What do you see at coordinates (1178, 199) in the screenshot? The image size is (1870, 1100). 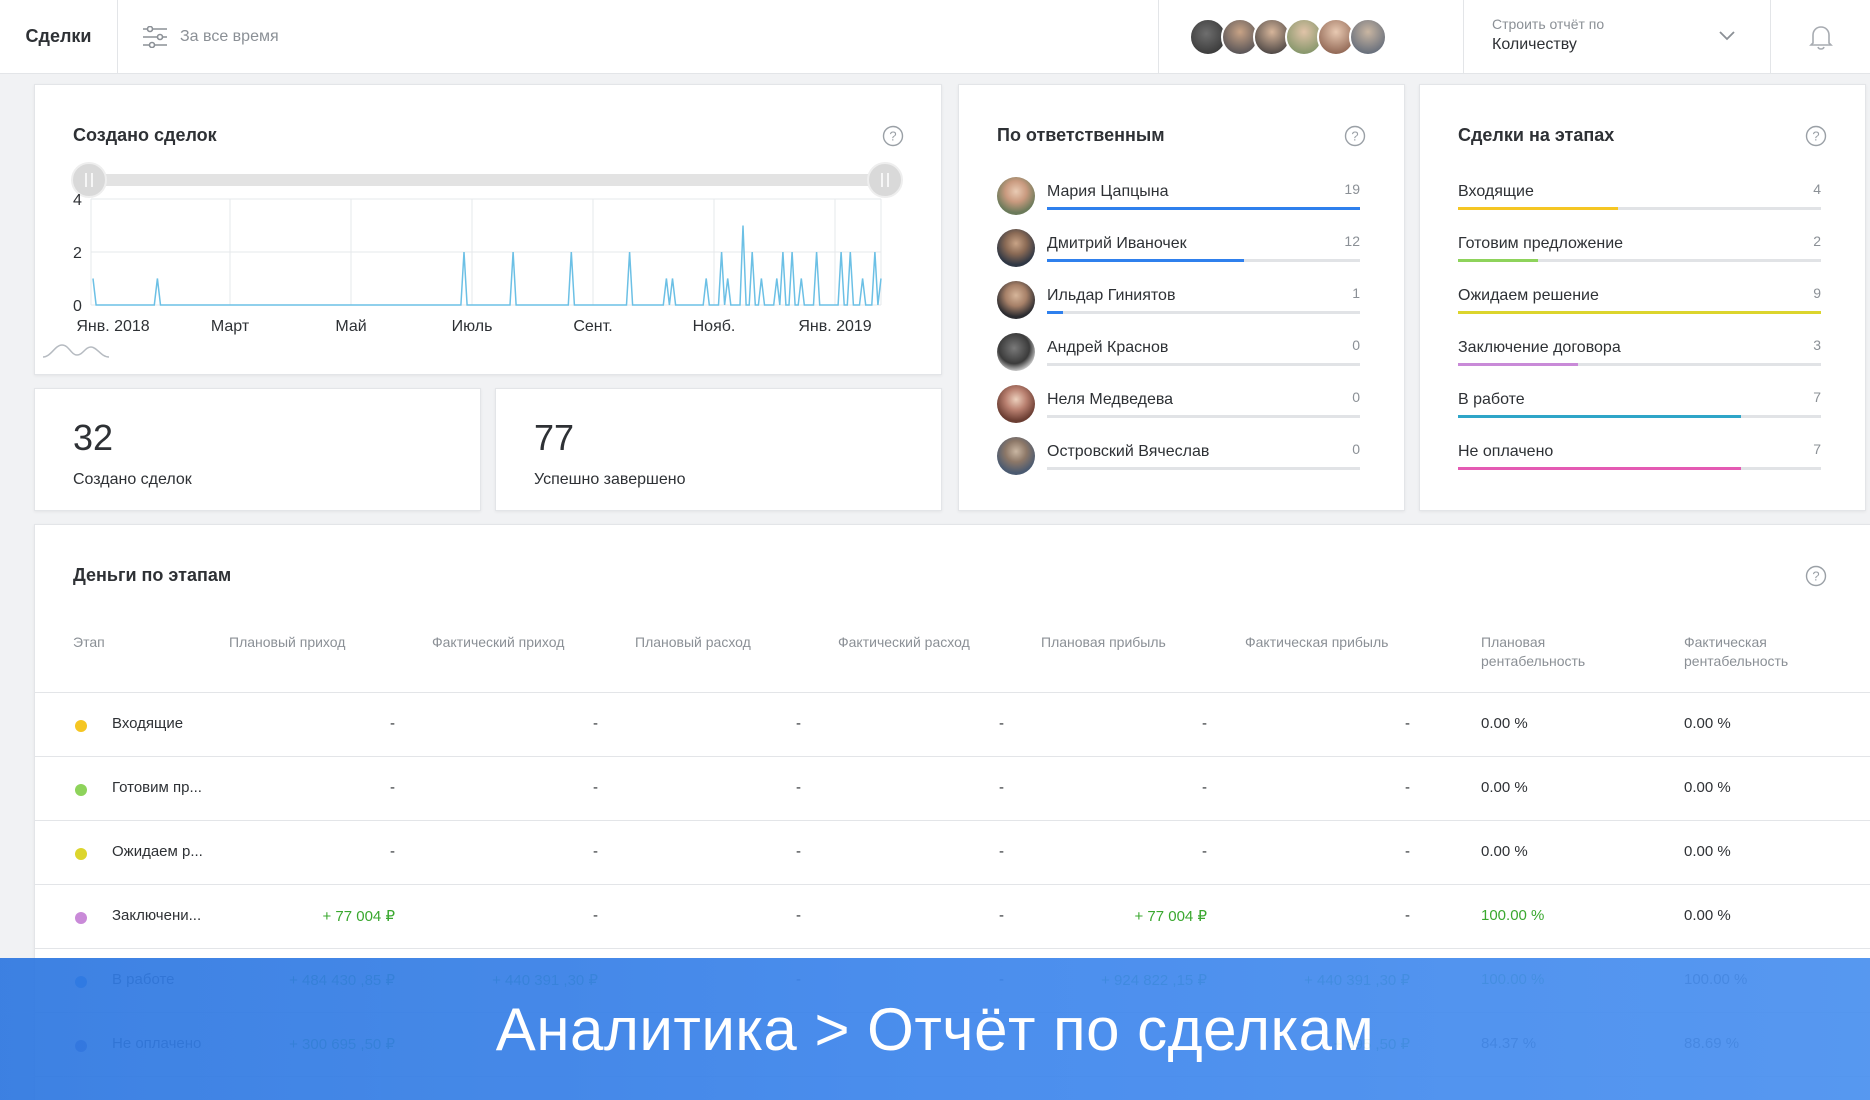 I see `owner-row: Мария Цапцына 19` at bounding box center [1178, 199].